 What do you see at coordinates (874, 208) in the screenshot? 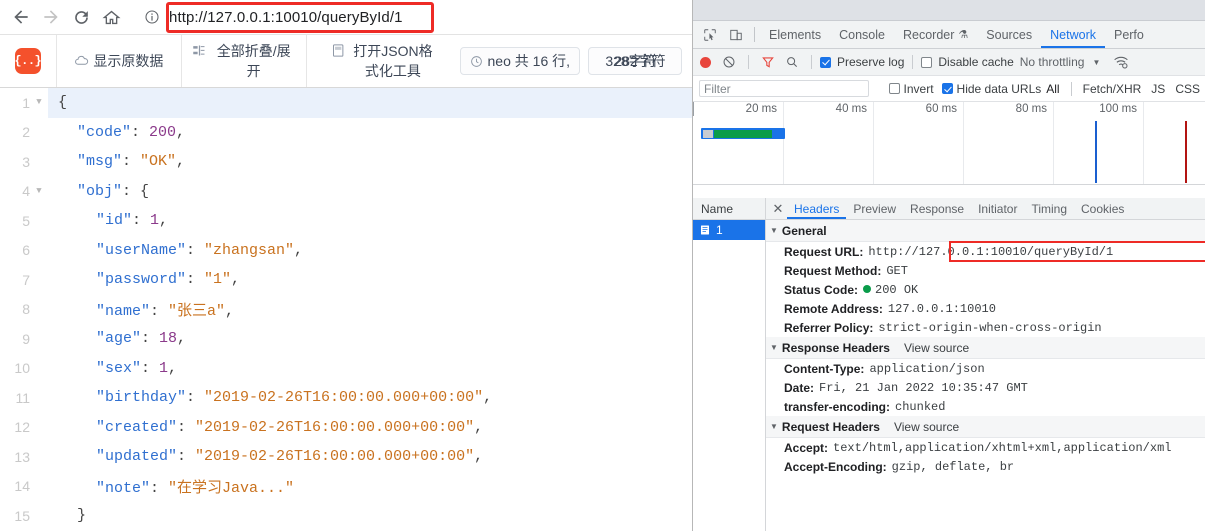
I see `detail-tab-preview: Preview` at bounding box center [874, 208].